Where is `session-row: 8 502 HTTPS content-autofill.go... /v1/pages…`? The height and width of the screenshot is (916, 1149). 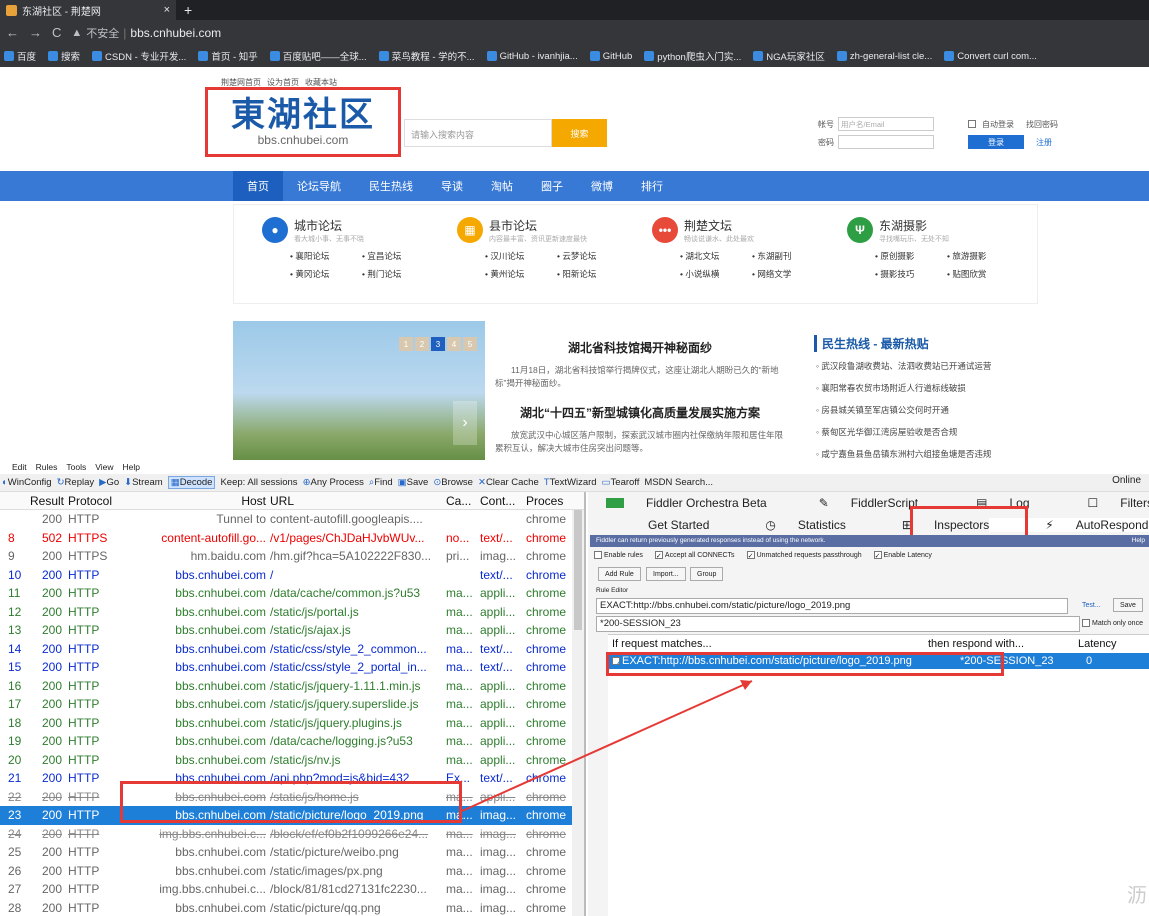
session-row: 8 502 HTTPS content-autofill.go... /v1/pages… is located at coordinates (292, 538).